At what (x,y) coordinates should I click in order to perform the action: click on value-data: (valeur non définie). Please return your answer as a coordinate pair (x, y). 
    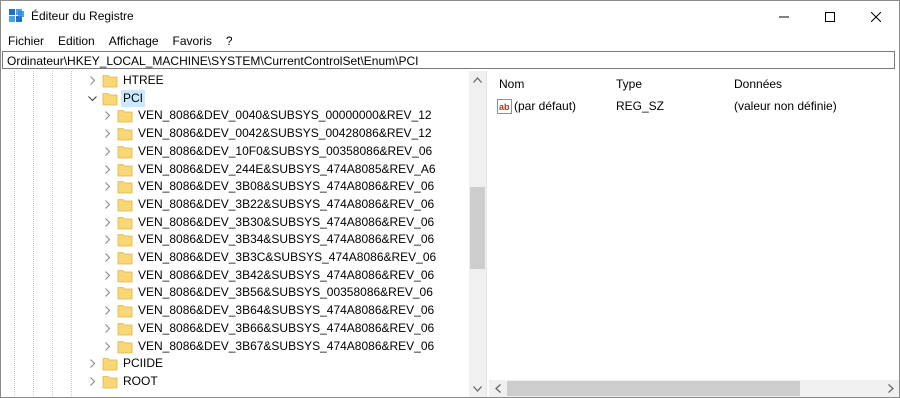
    Looking at the image, I should click on (785, 106).